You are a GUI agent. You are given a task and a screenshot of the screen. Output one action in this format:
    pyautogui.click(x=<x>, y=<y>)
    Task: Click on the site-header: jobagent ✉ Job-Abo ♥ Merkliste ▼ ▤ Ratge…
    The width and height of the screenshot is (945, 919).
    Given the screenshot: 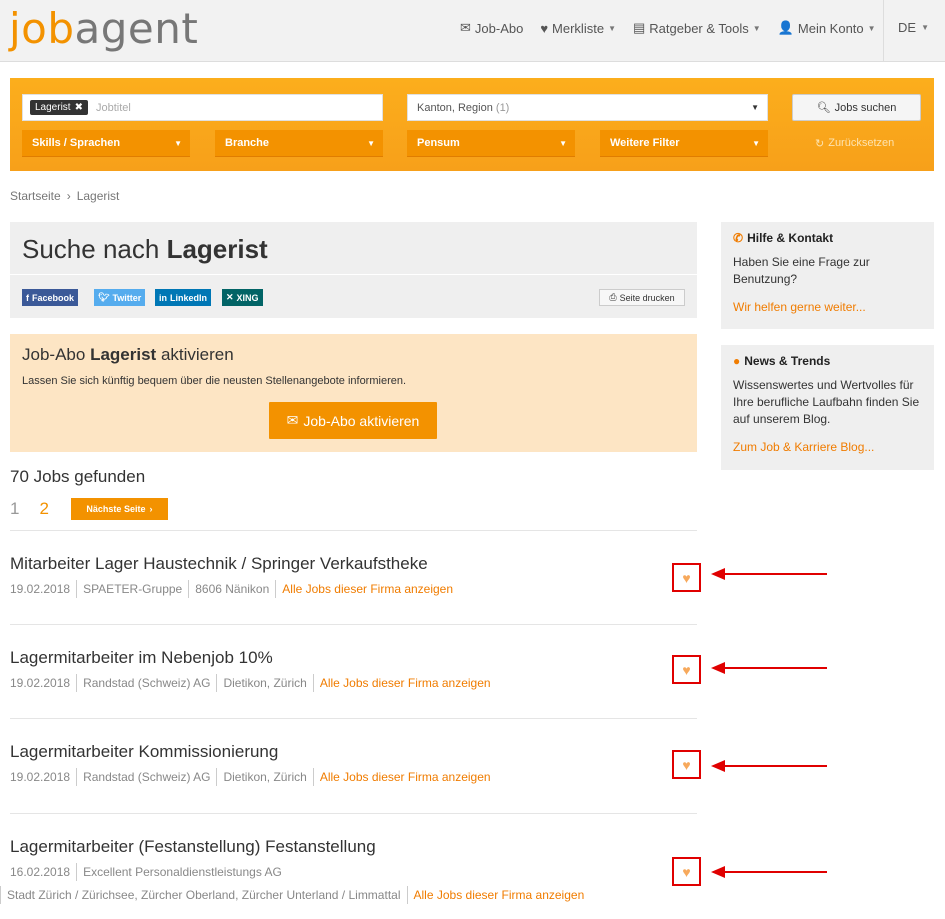 What is the action you would take?
    pyautogui.click(x=472, y=31)
    